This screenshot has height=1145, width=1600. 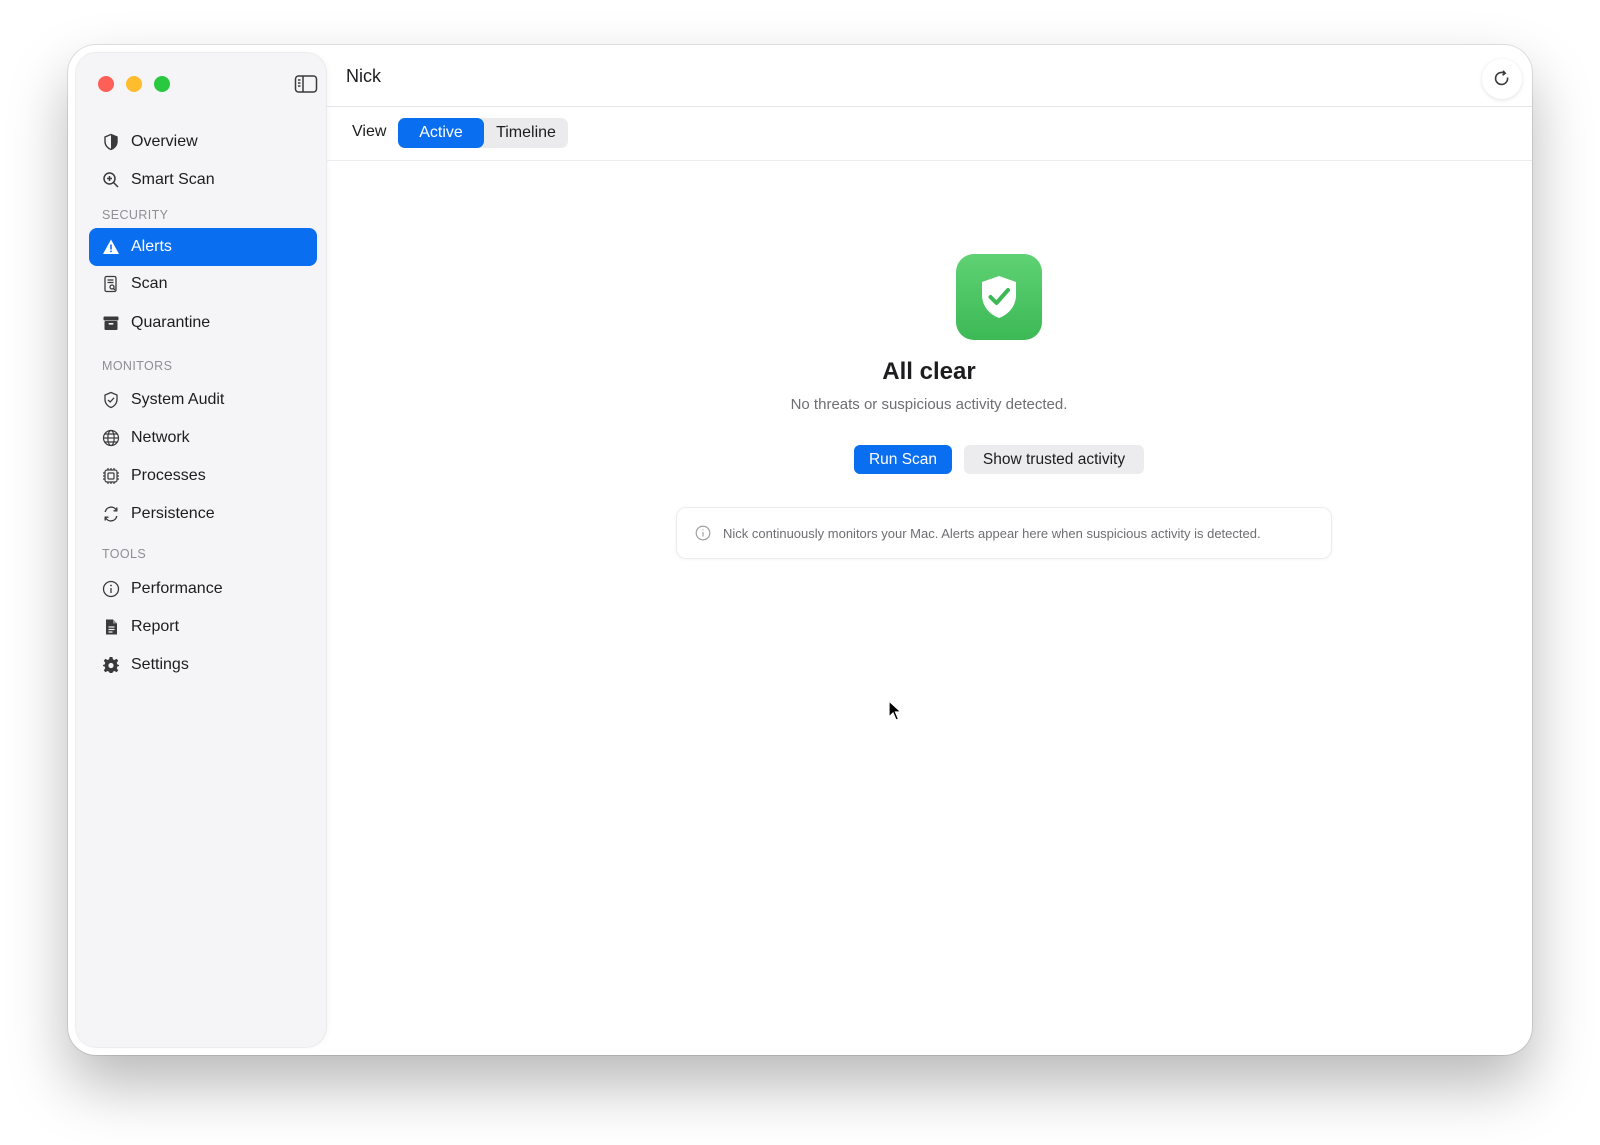 What do you see at coordinates (999, 297) in the screenshot?
I see `shield-check-icon` at bounding box center [999, 297].